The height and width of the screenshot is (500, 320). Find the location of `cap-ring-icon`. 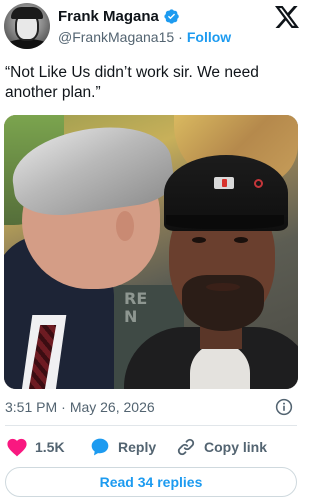

cap-ring-icon is located at coordinates (258, 183).